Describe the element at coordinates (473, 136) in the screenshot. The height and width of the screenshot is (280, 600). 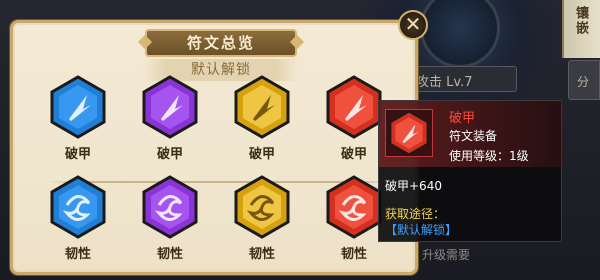
I see `tooltip-rune-type: 符文装备` at that location.